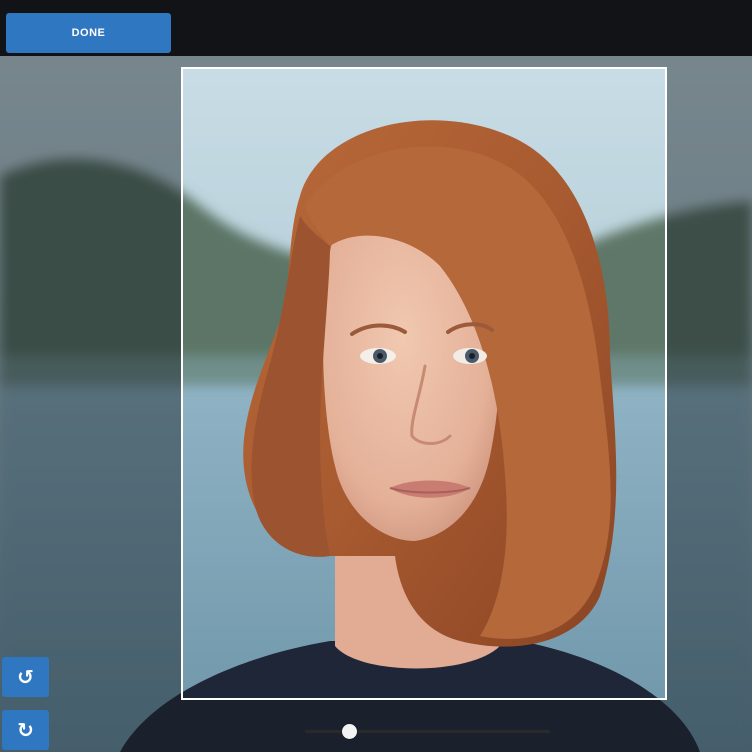 The height and width of the screenshot is (752, 752). I want to click on rotate-right-button: ↻, so click(25, 730).